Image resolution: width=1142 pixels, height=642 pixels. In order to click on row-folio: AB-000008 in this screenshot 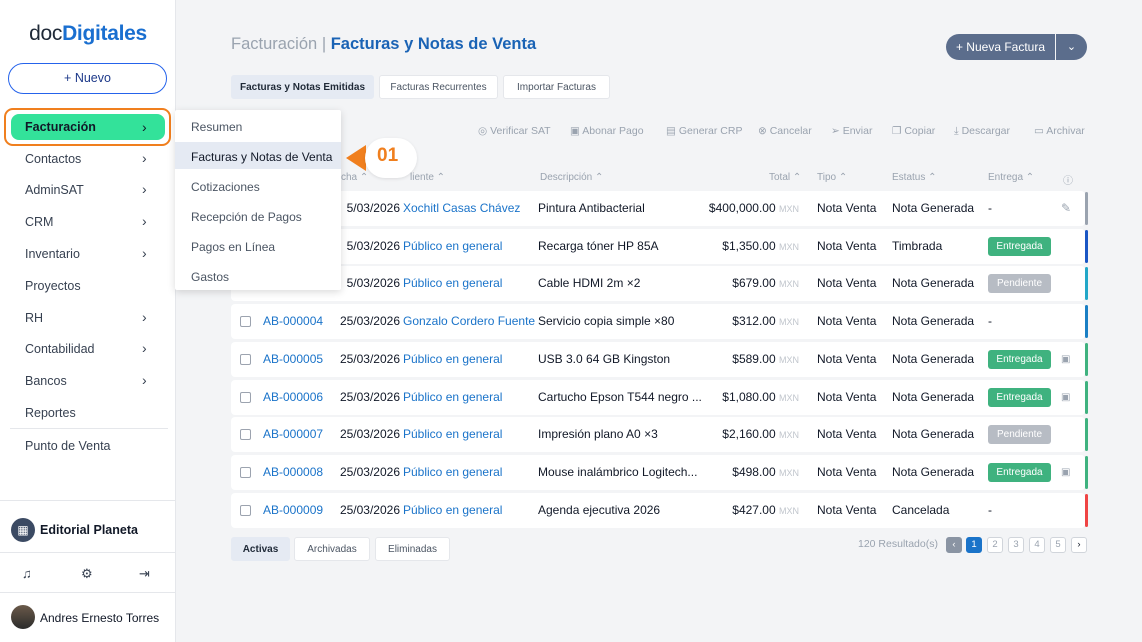, I will do `click(294, 472)`.